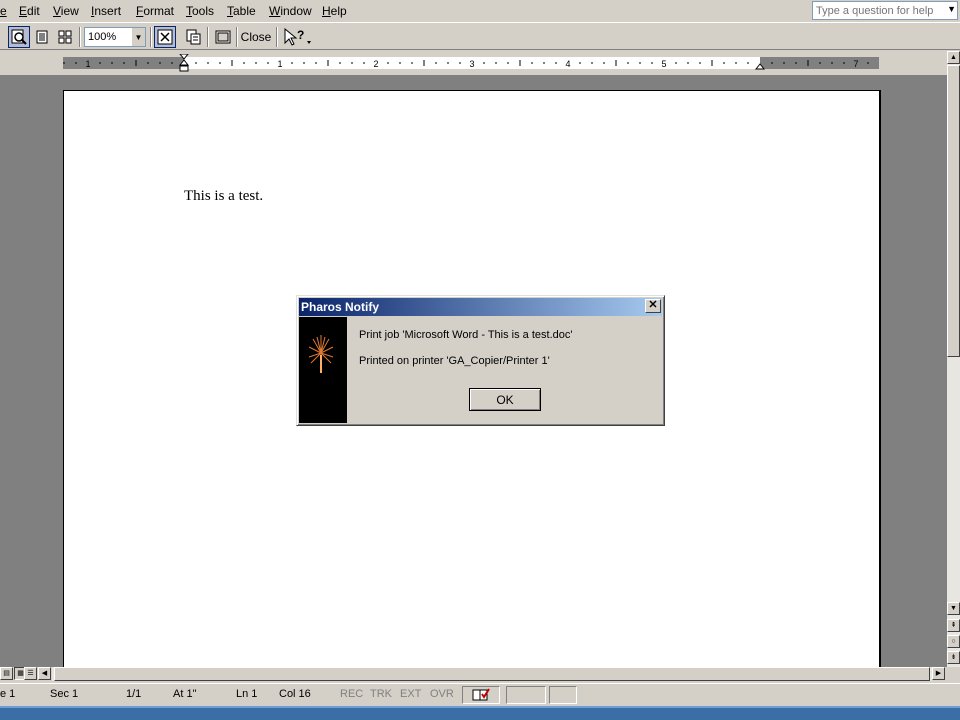 The width and height of the screenshot is (960, 720). I want to click on ruler-number: 3, so click(471, 64).